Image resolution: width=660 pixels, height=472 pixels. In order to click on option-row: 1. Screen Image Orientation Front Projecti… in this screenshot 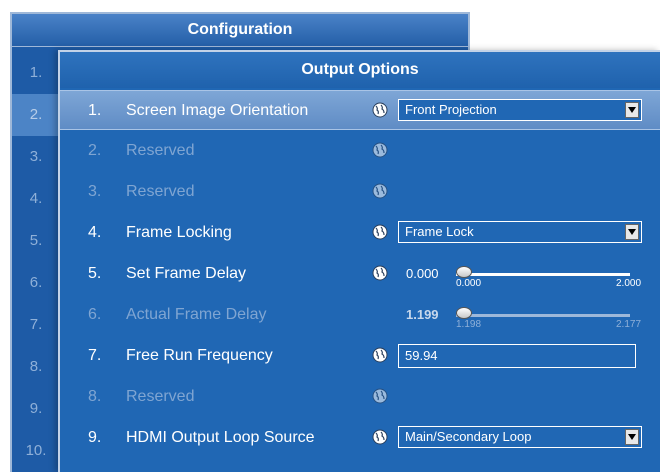, I will do `click(360, 110)`.